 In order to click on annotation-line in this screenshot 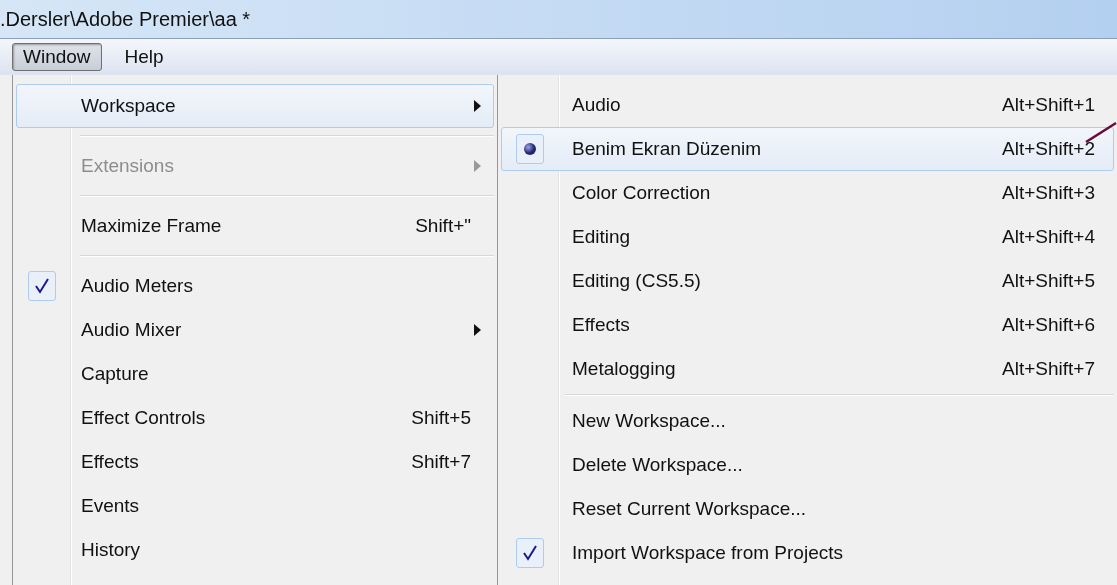, I will do `click(1101, 132)`.